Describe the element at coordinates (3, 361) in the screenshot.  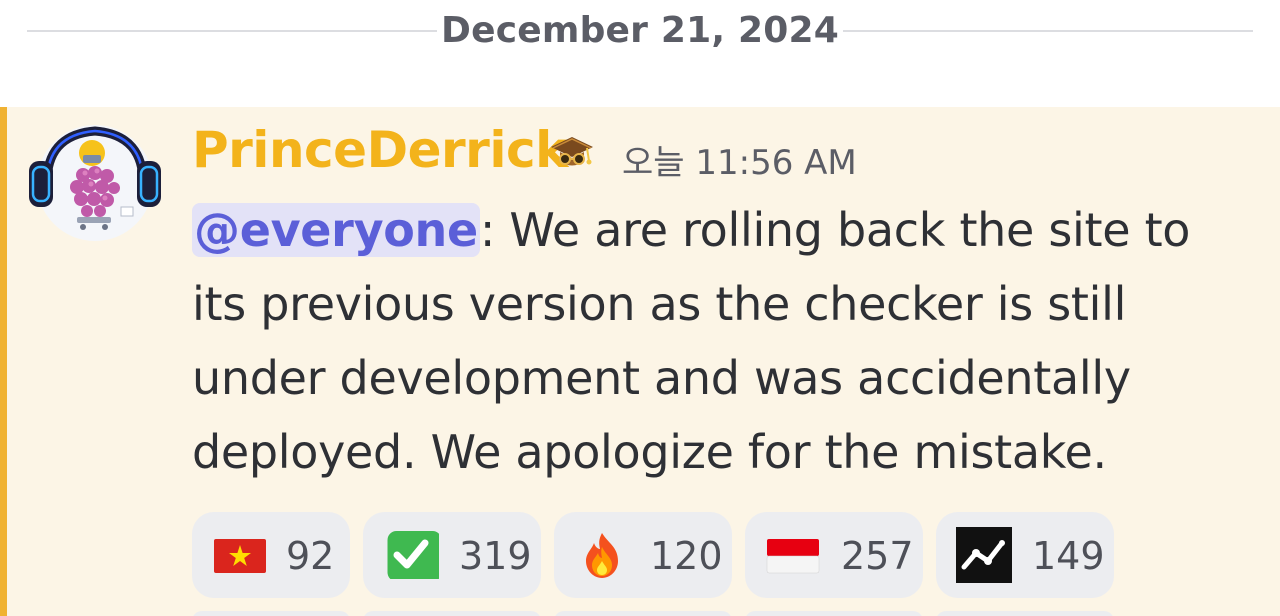
I see `mention-highlight-bar` at that location.